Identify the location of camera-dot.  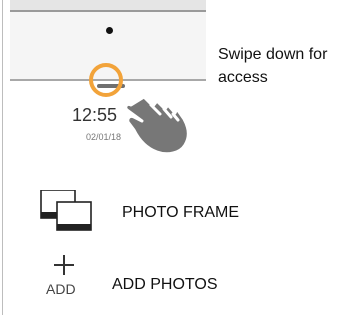
(109, 30).